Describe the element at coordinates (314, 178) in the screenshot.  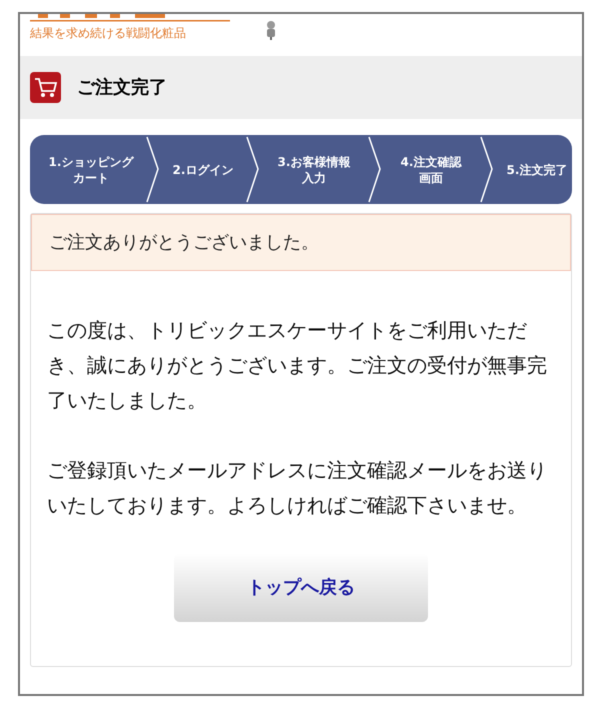
I see `step-label: 入力` at that location.